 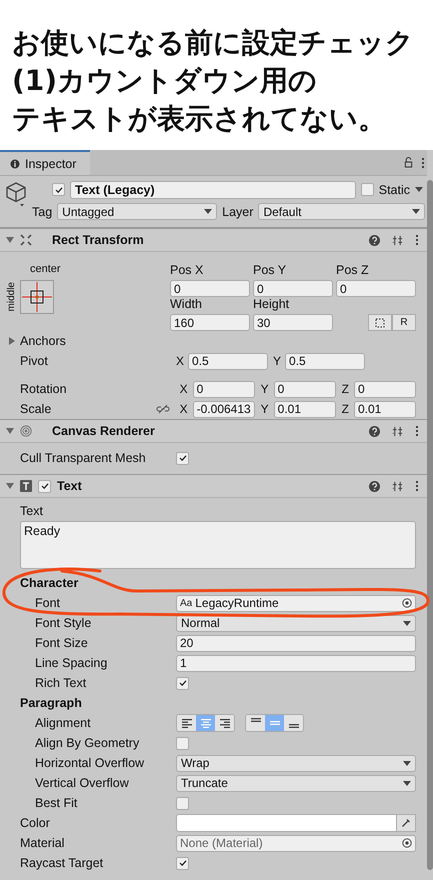 What do you see at coordinates (296, 643) in the screenshot?
I see `number-field: 20` at bounding box center [296, 643].